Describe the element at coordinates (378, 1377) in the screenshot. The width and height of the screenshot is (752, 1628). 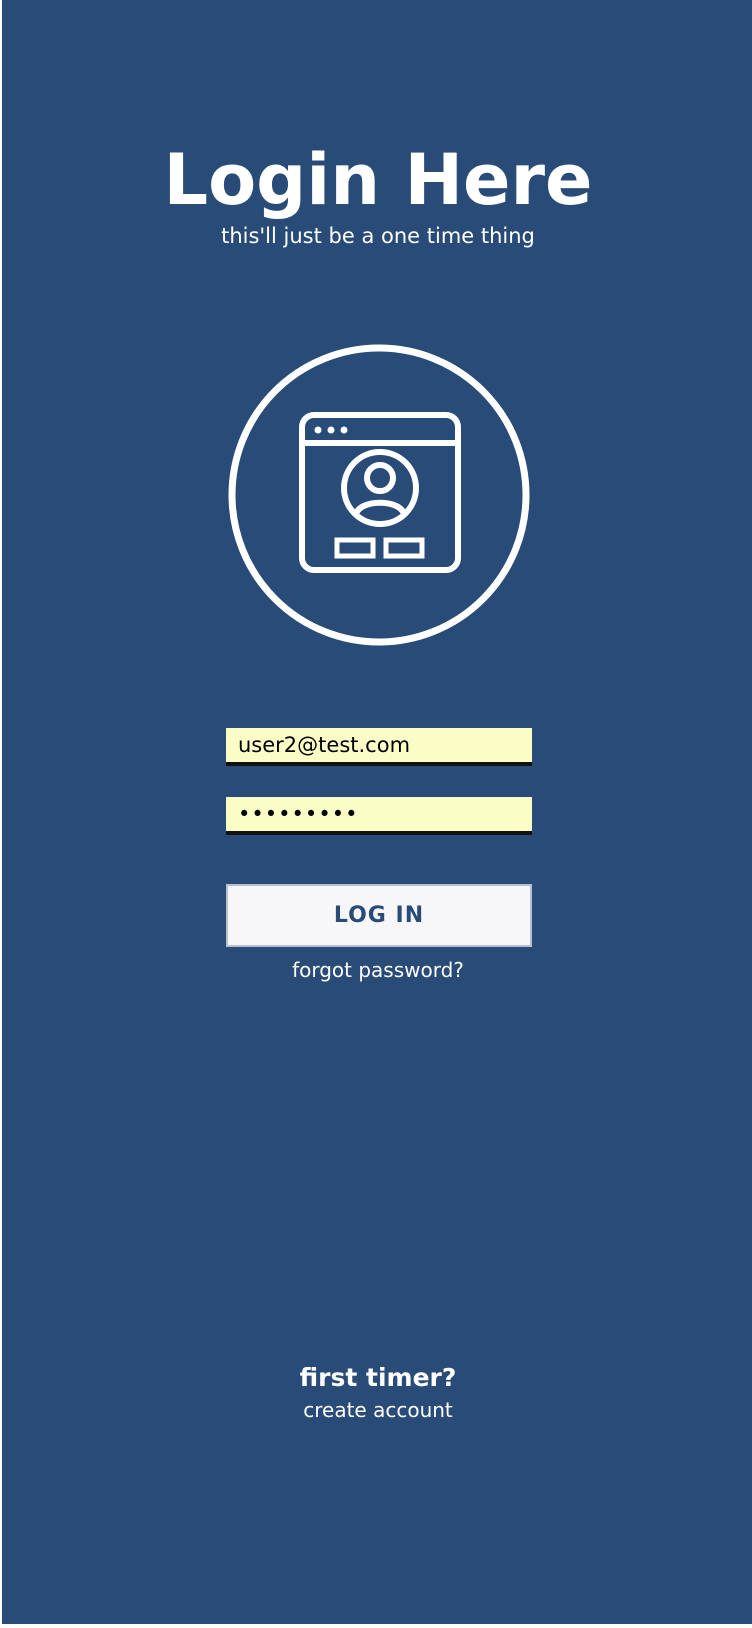
I see `first-timer-label: first timer?` at that location.